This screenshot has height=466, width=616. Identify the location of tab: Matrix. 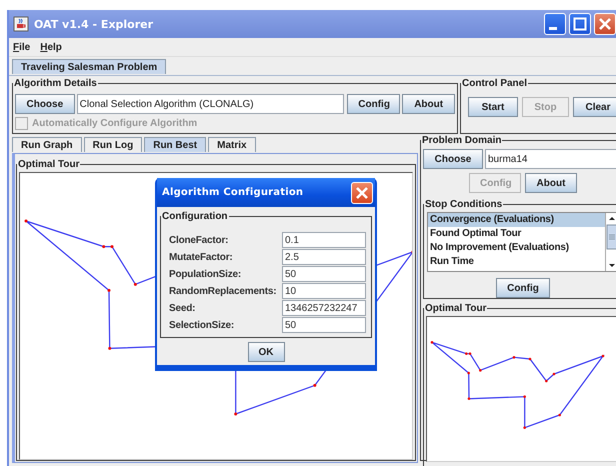
(232, 144).